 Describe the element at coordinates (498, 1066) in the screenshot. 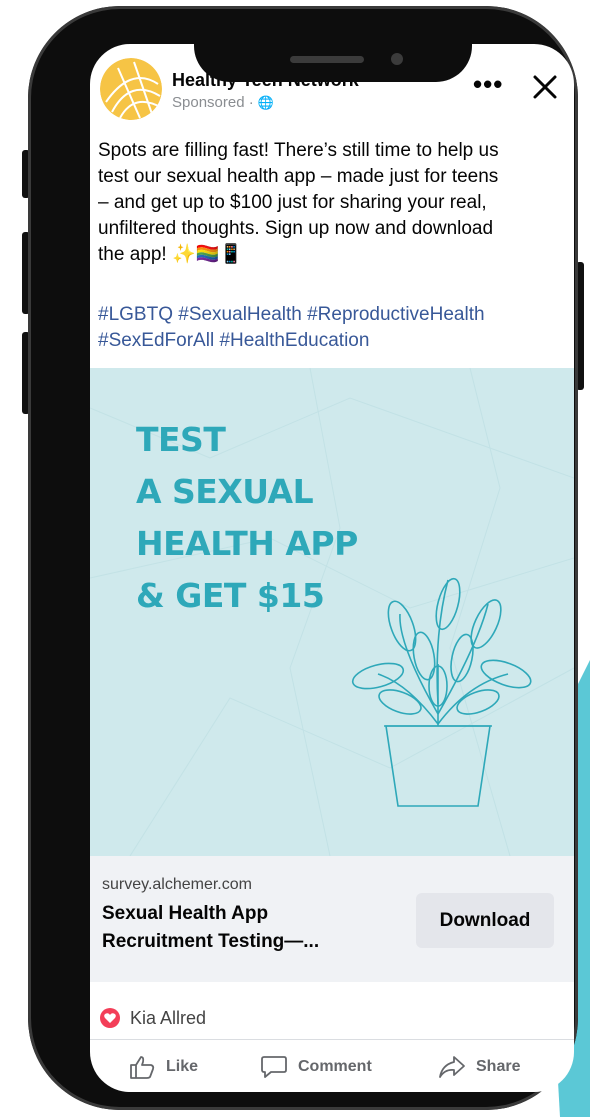

I see `share-label: Share` at that location.